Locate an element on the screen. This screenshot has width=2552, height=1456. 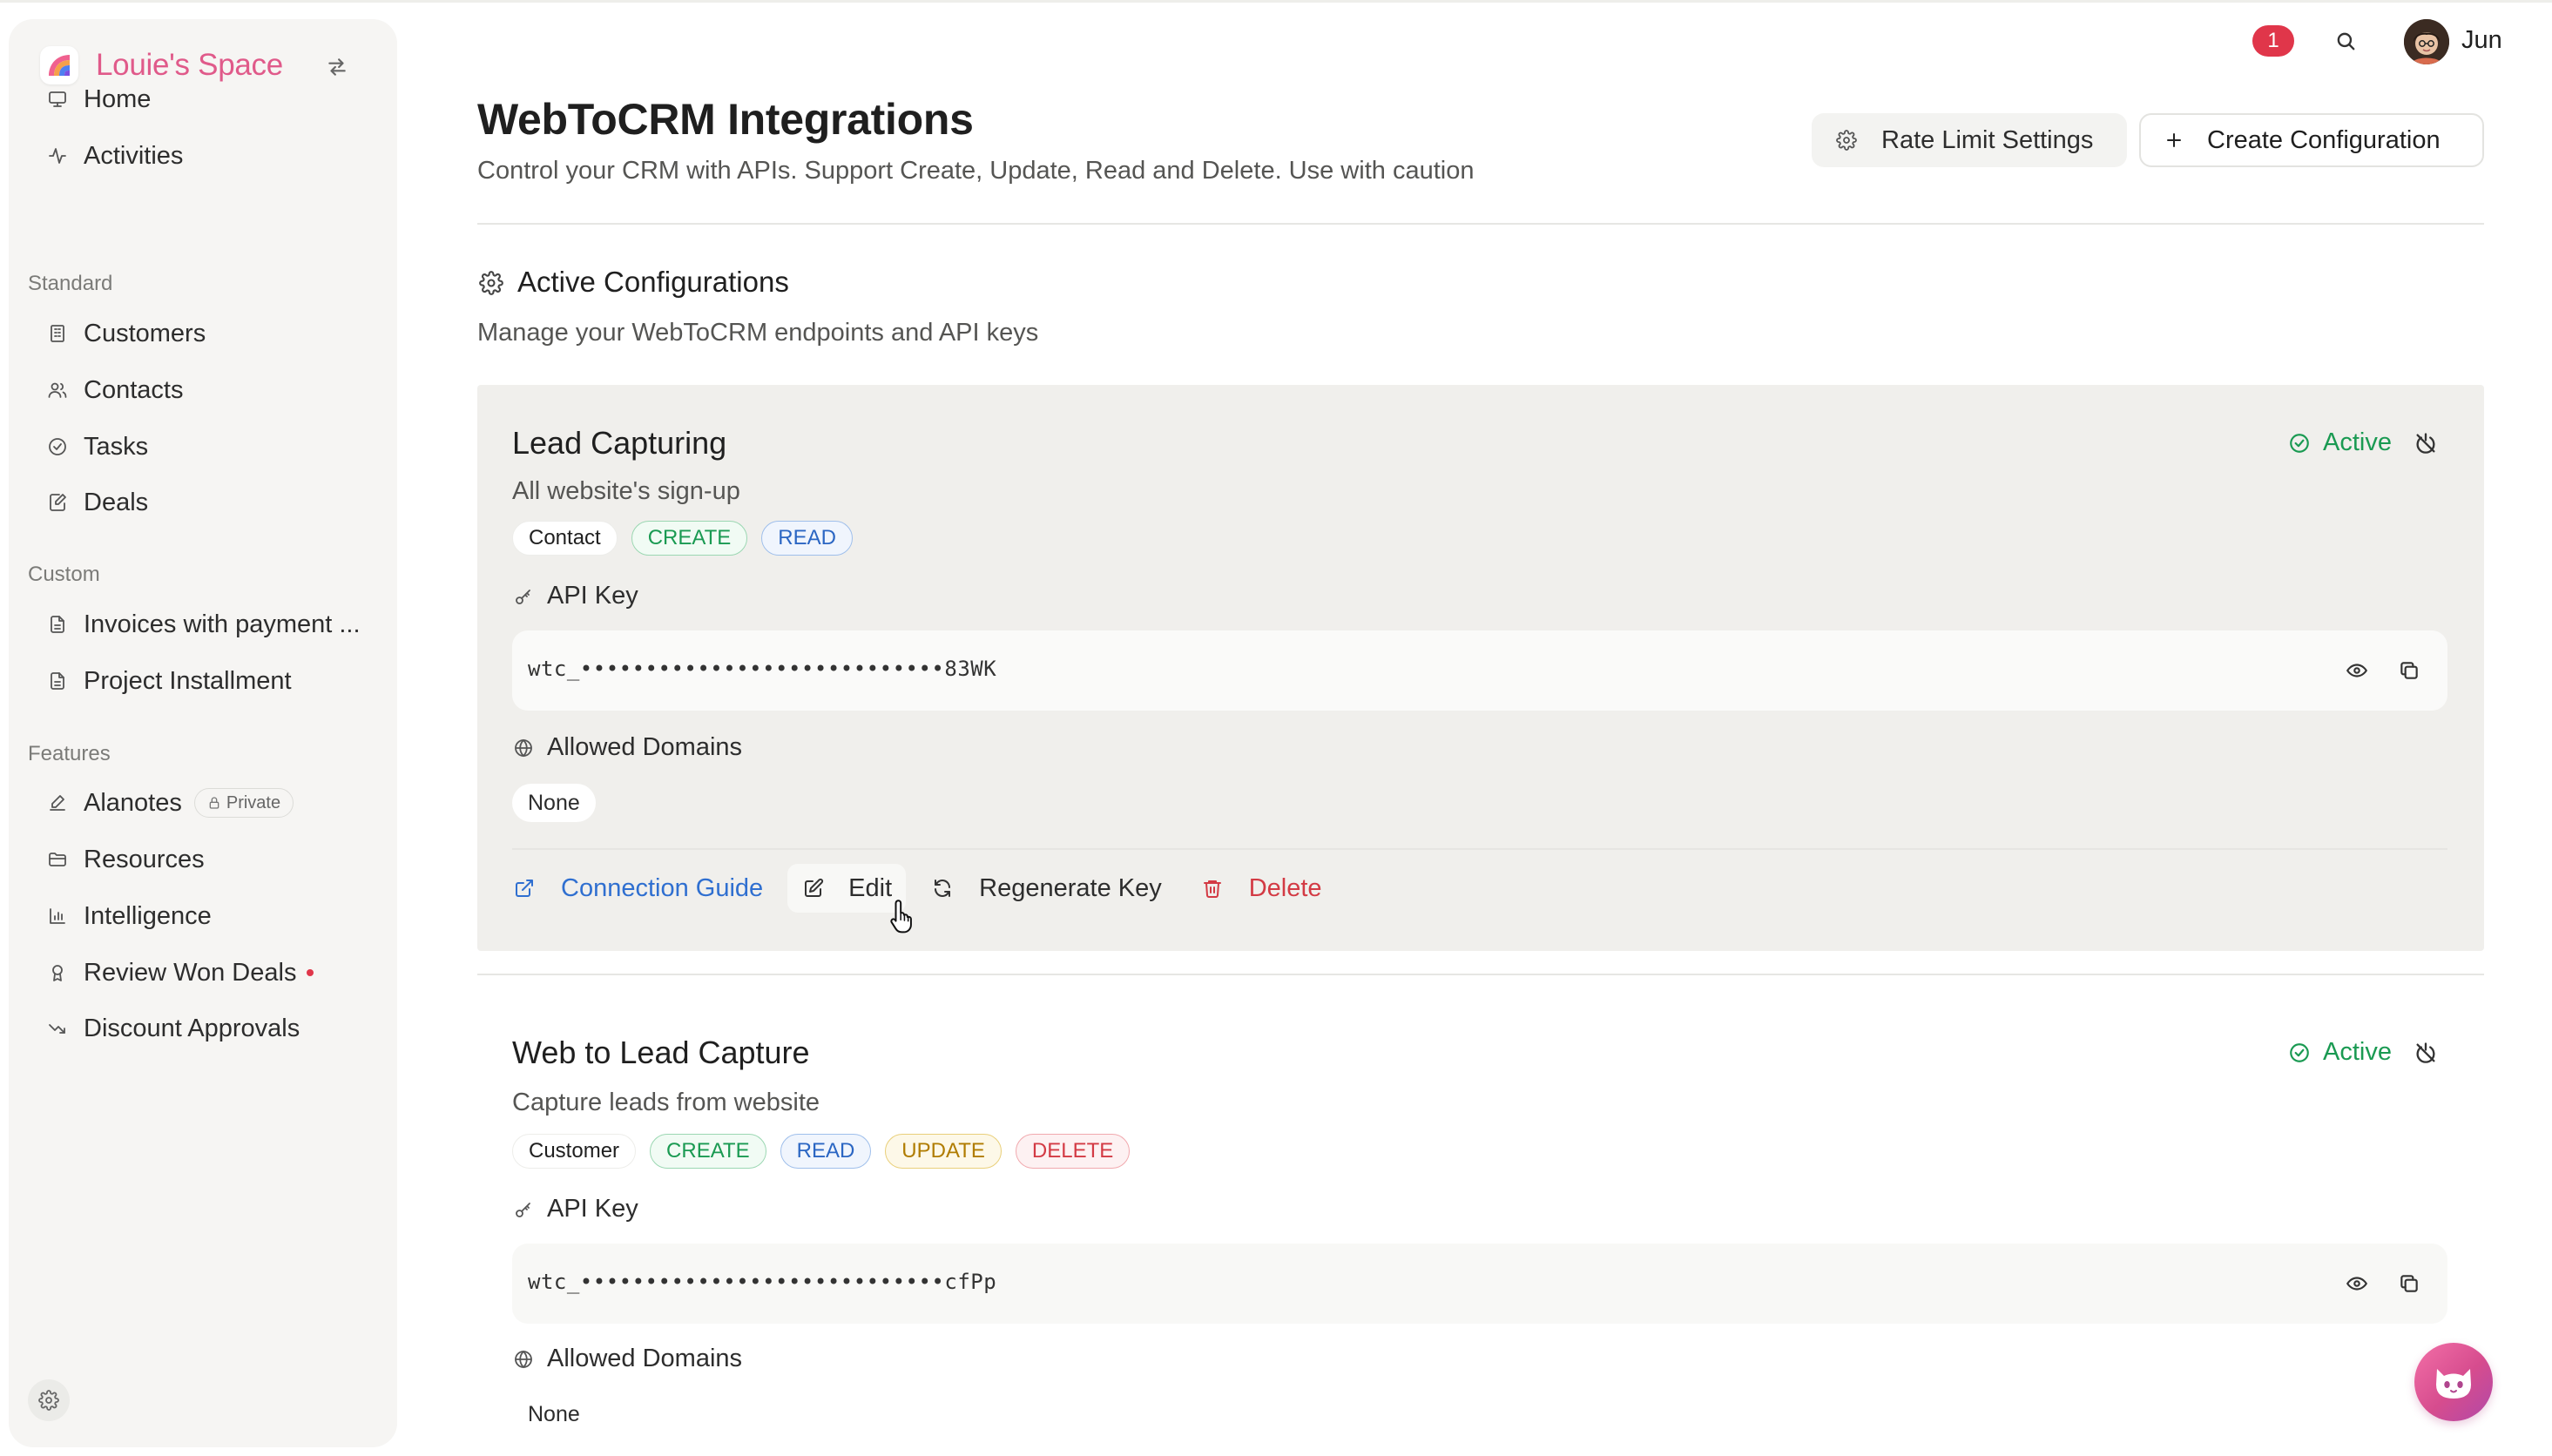
delete-label: Delete is located at coordinates (1285, 887).